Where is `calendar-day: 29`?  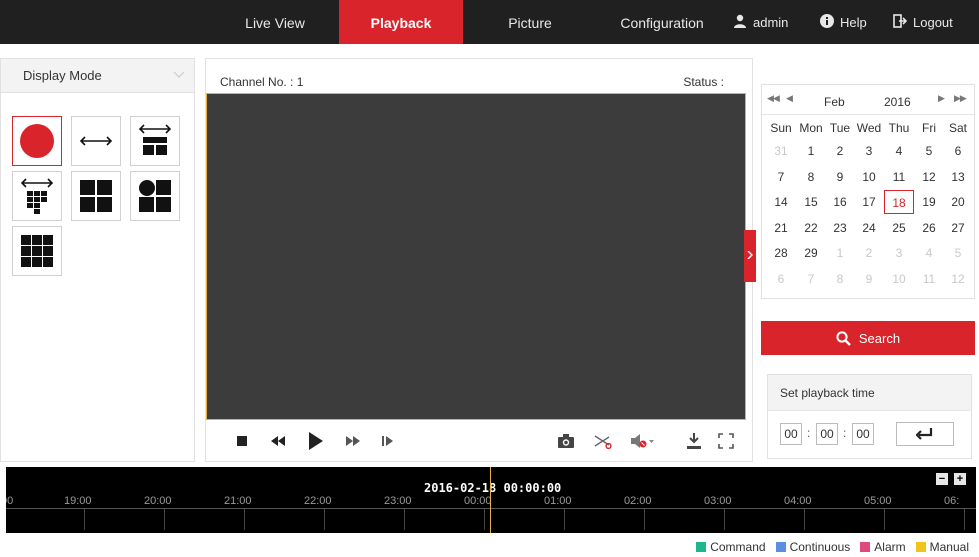 calendar-day: 29 is located at coordinates (811, 253).